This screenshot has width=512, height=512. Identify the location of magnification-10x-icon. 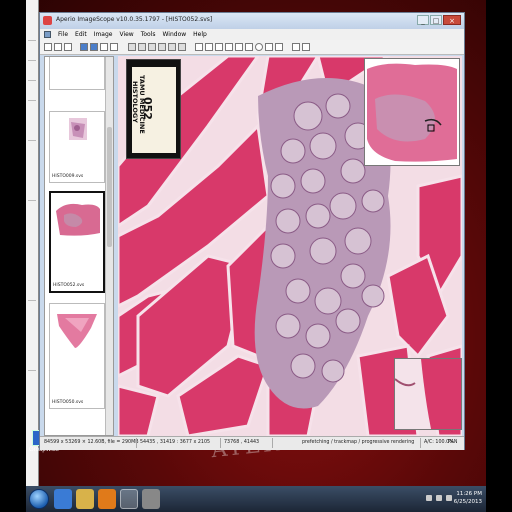
(162, 47).